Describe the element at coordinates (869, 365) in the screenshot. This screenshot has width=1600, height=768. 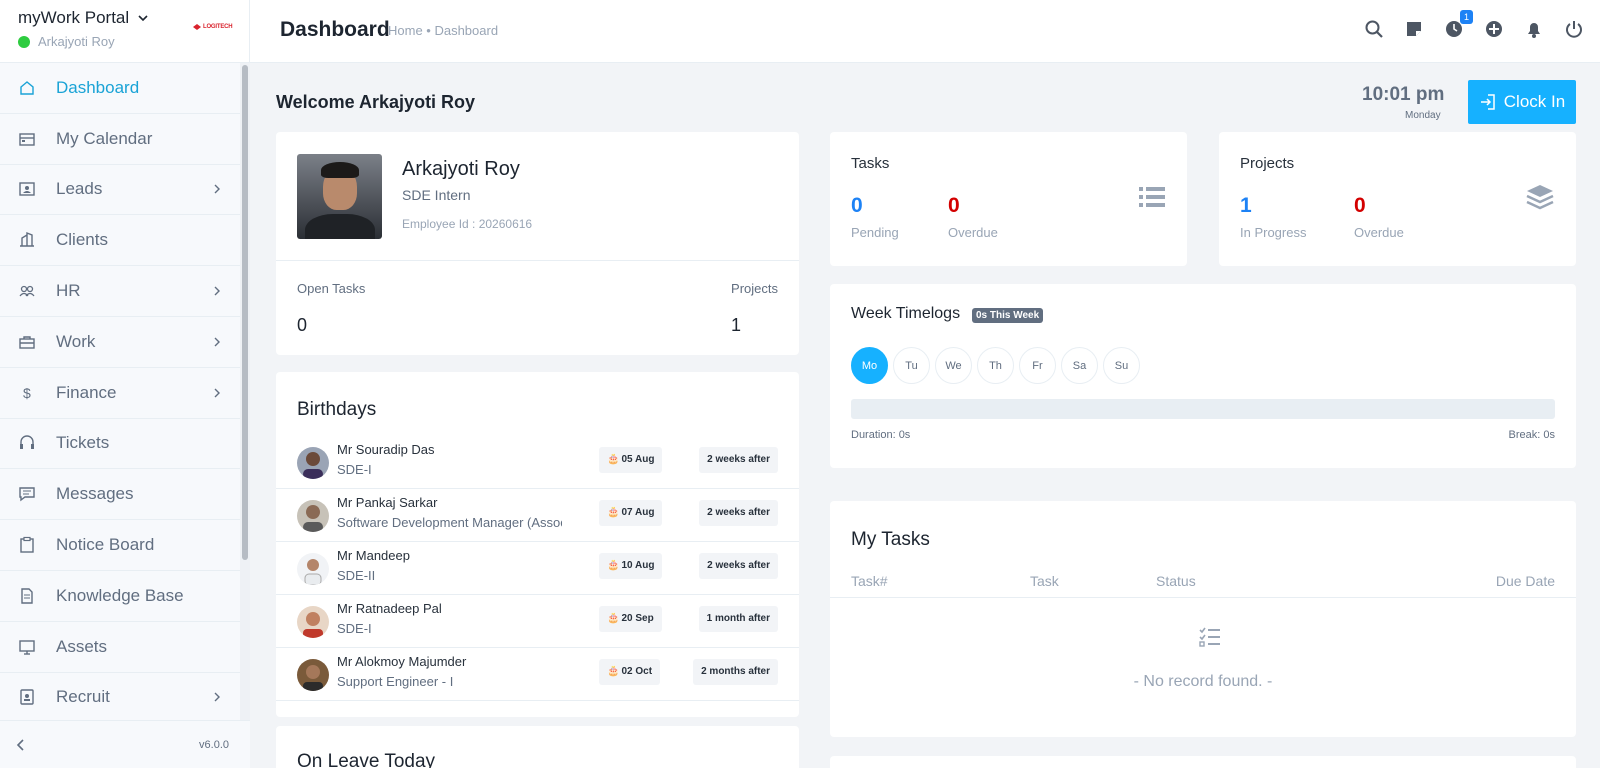
I see `day-monday: Mo` at that location.